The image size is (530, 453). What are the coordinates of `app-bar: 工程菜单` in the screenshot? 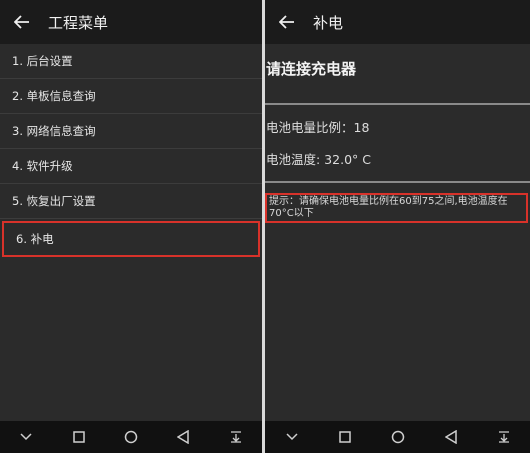 It's located at (131, 22).